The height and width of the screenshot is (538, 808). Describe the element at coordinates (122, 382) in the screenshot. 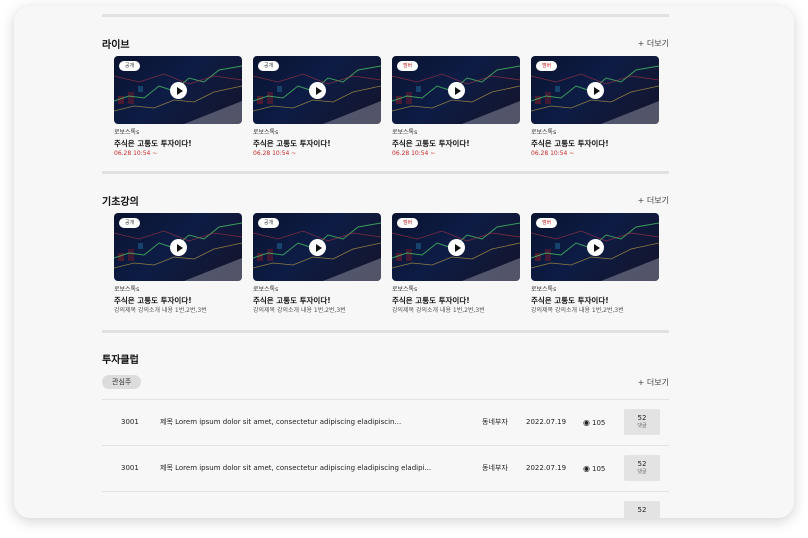

I see `interest-stock-chip: 관심주` at that location.